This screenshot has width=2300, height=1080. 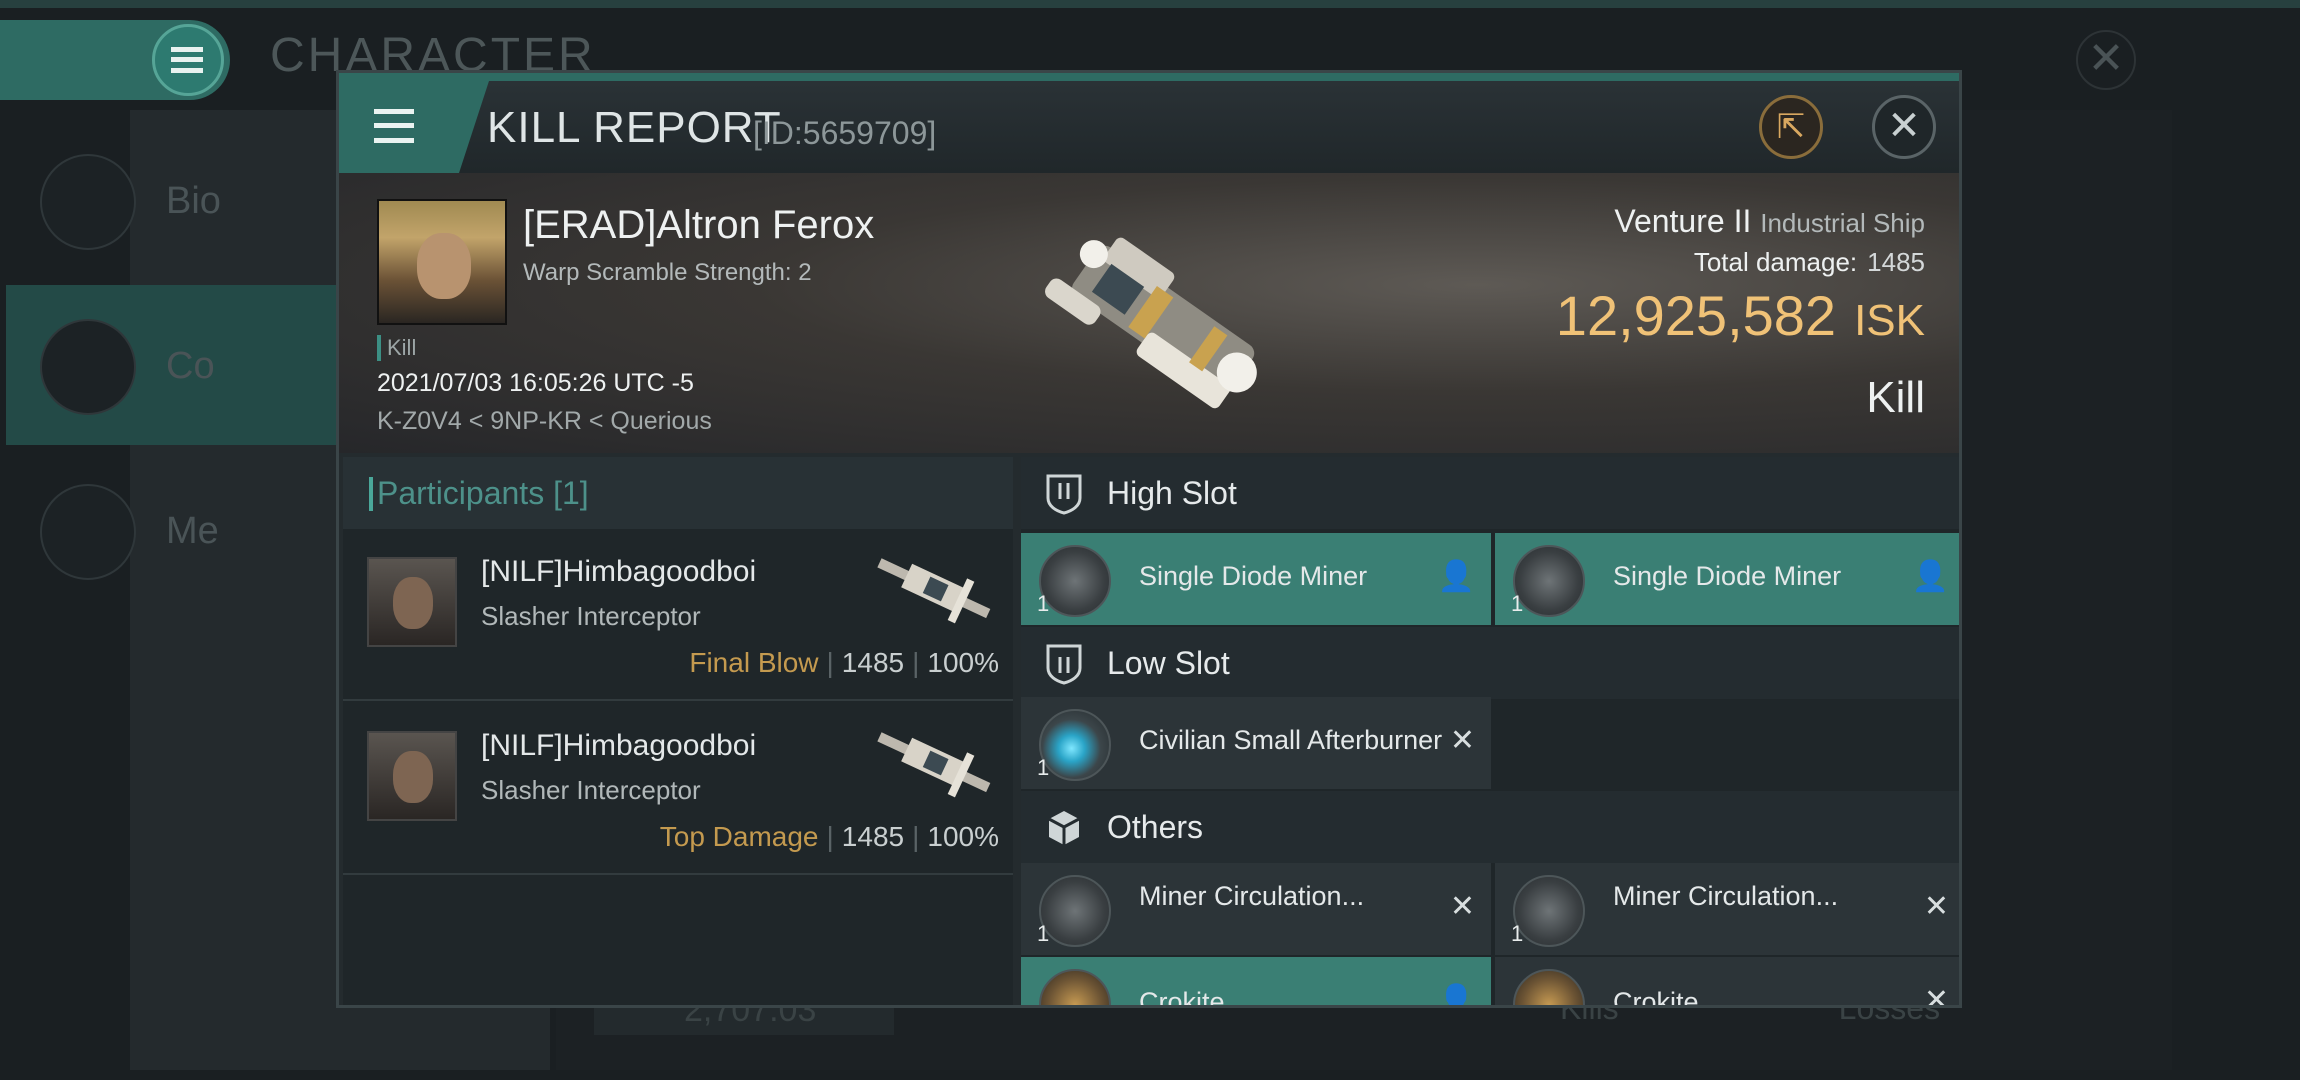 What do you see at coordinates (1064, 664) in the screenshot?
I see `low-slot-icon` at bounding box center [1064, 664].